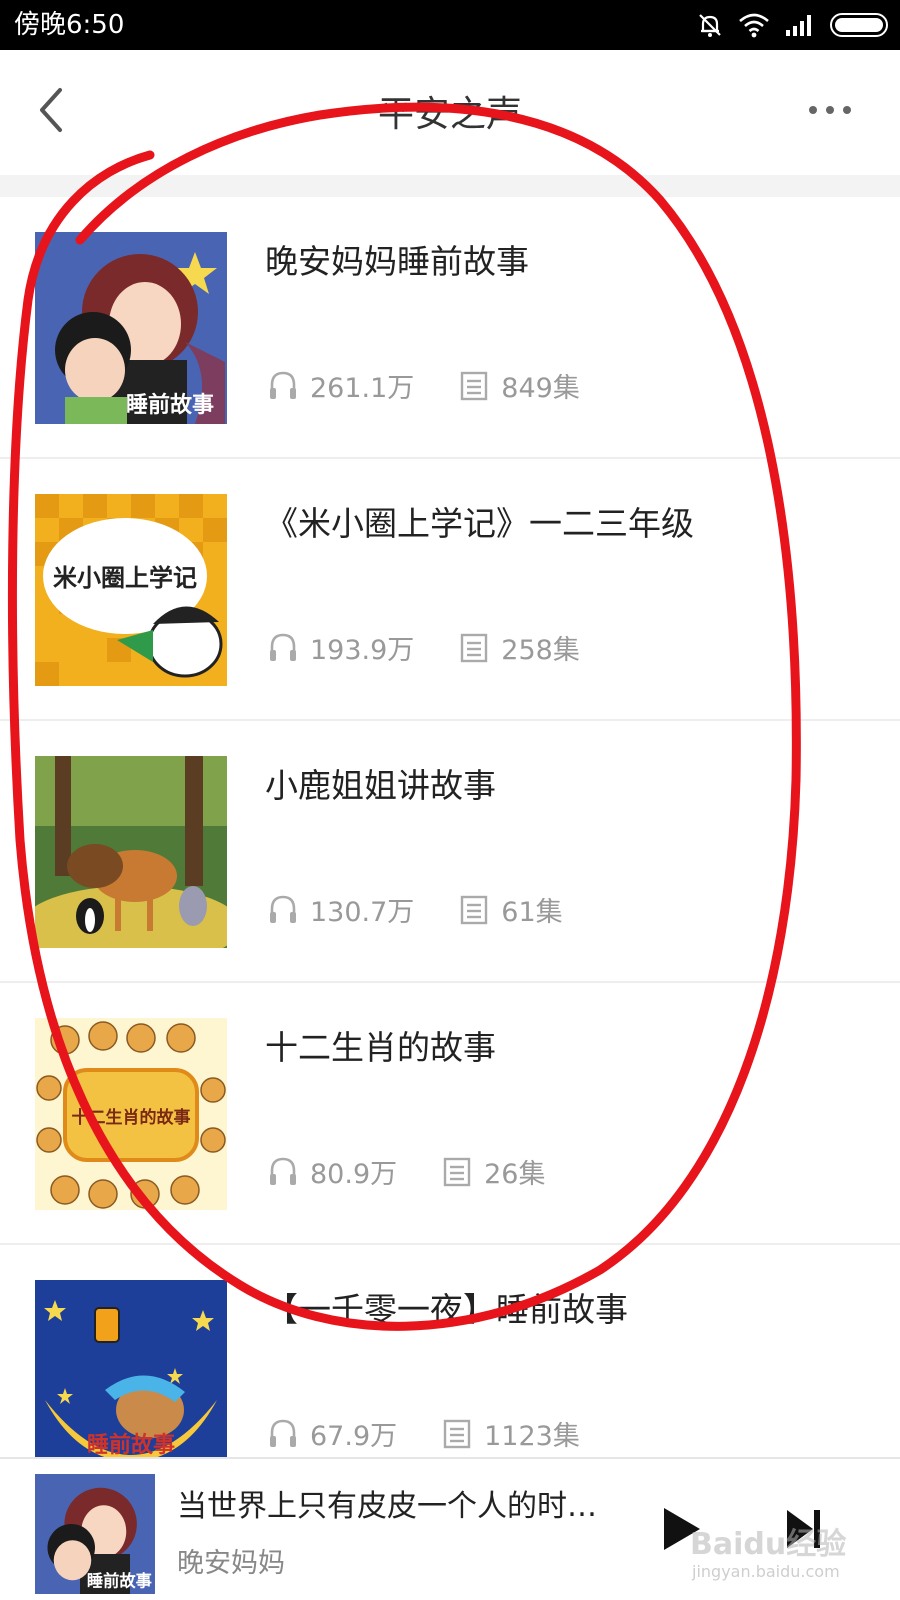 The image size is (900, 1600). What do you see at coordinates (380, 1047) in the screenshot?
I see `album-title: 十二生肖的故事` at bounding box center [380, 1047].